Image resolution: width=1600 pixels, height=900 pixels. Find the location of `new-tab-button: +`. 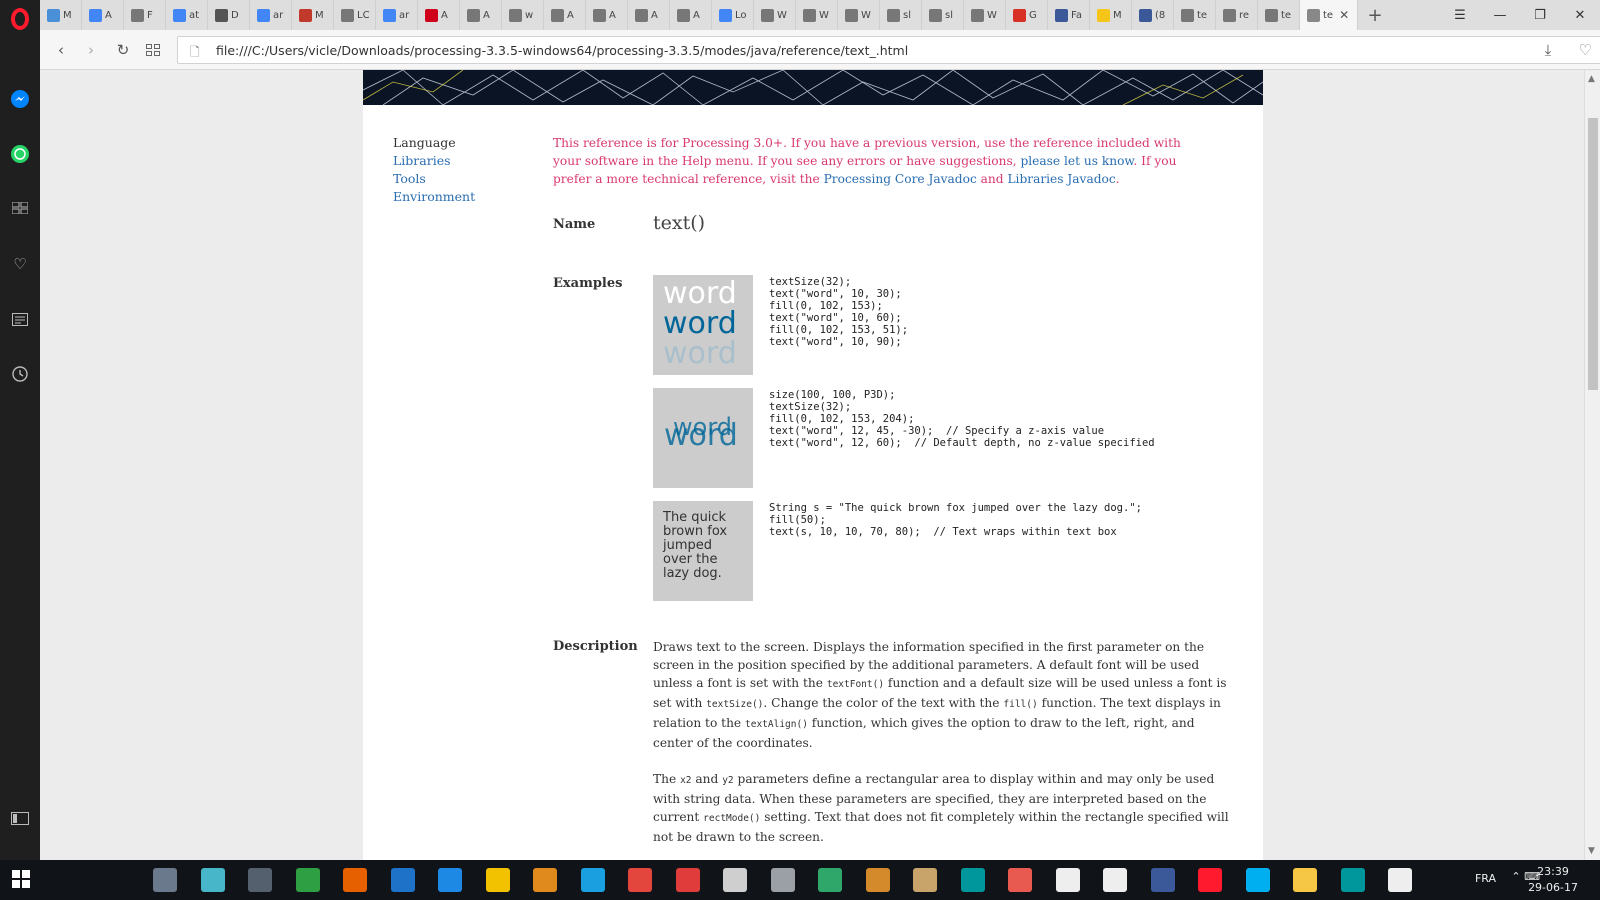

new-tab-button: + is located at coordinates (1375, 15).